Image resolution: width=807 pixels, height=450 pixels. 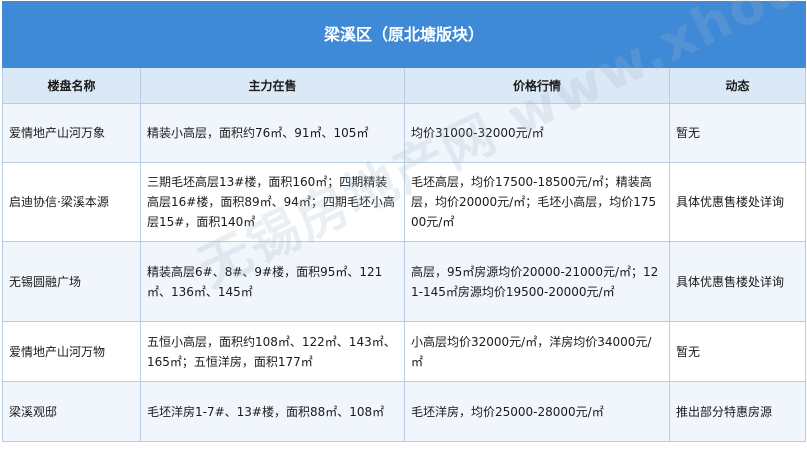 I want to click on table-title: 梁溪区（原北塘版块）, so click(x=404, y=34).